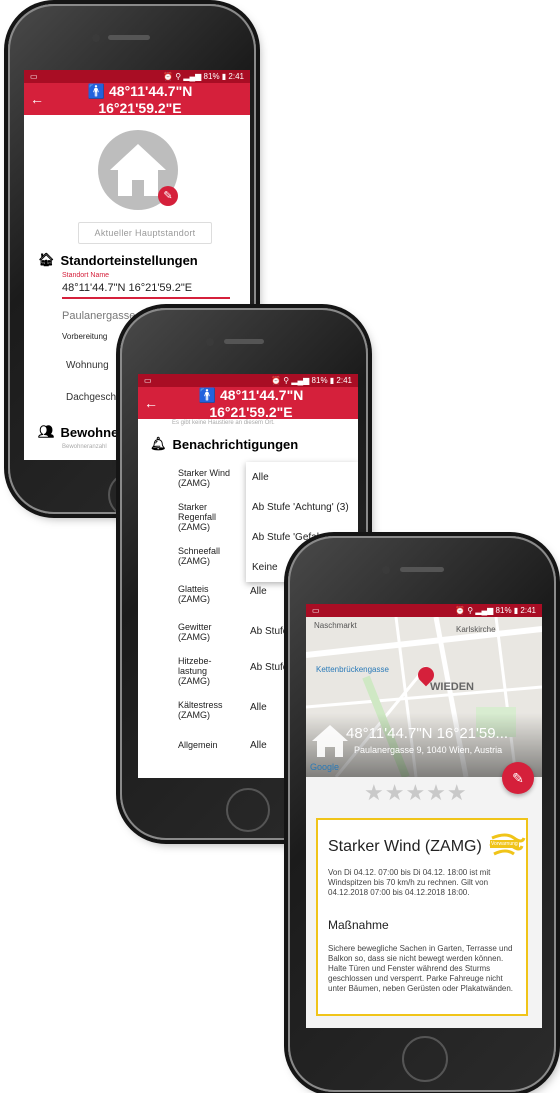 This screenshot has height=1093, width=560. Describe the element at coordinates (300, 507) in the screenshot. I see `dropdown-option: Ab Stufe 'Achtung' (3)` at that location.